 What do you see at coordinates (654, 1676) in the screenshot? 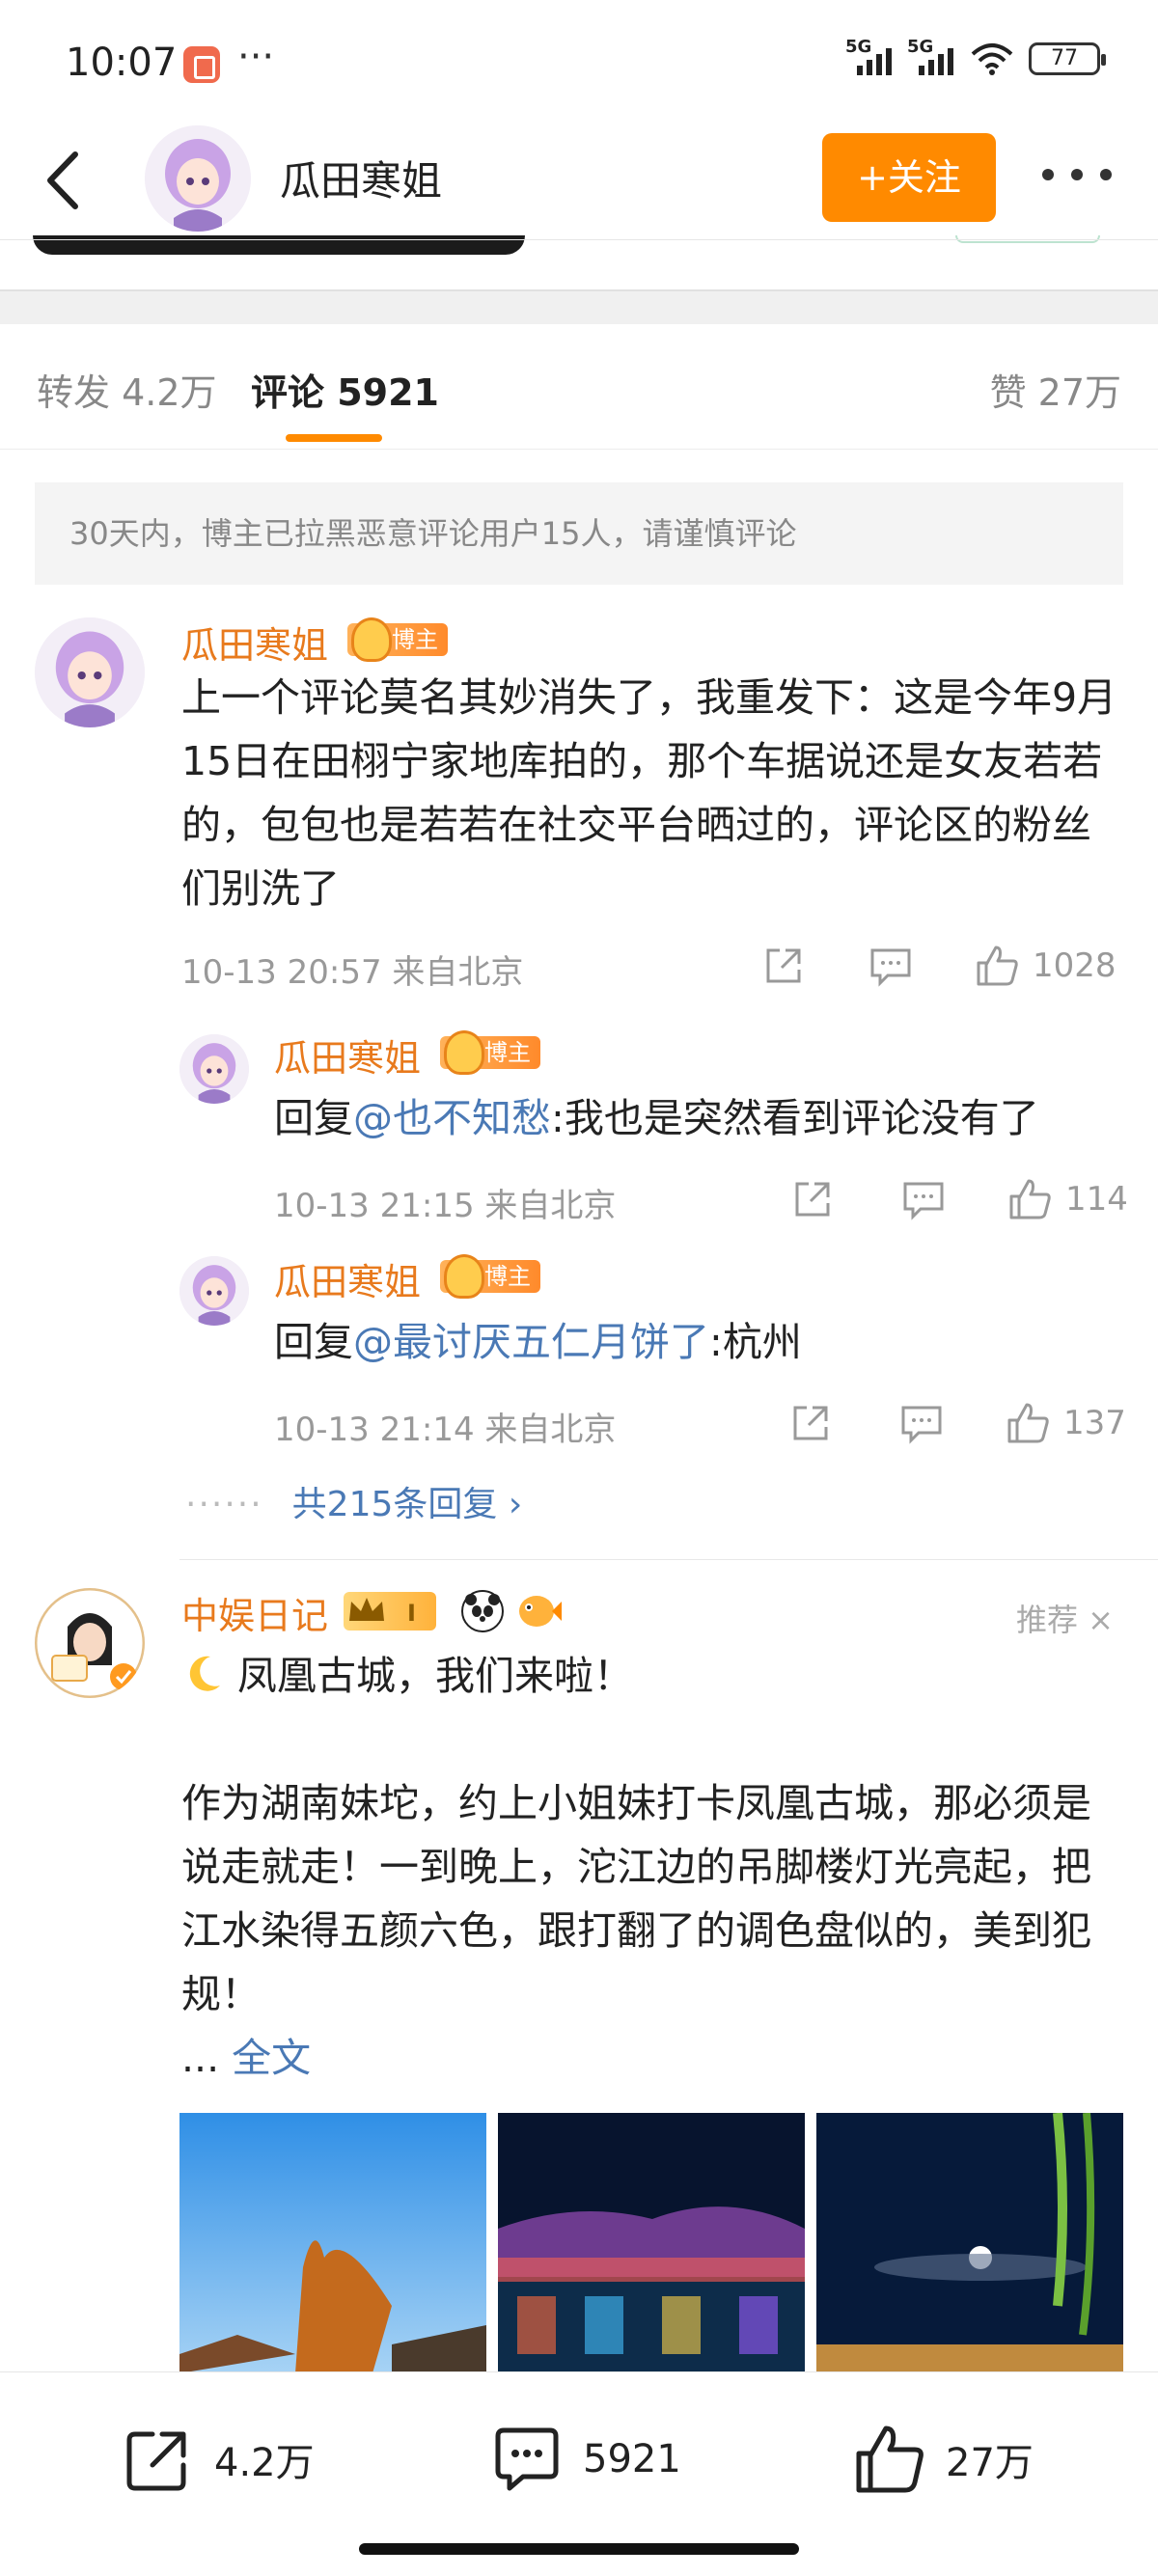
I see `post-first-line: 凤凰古城，我们来啦！` at bounding box center [654, 1676].